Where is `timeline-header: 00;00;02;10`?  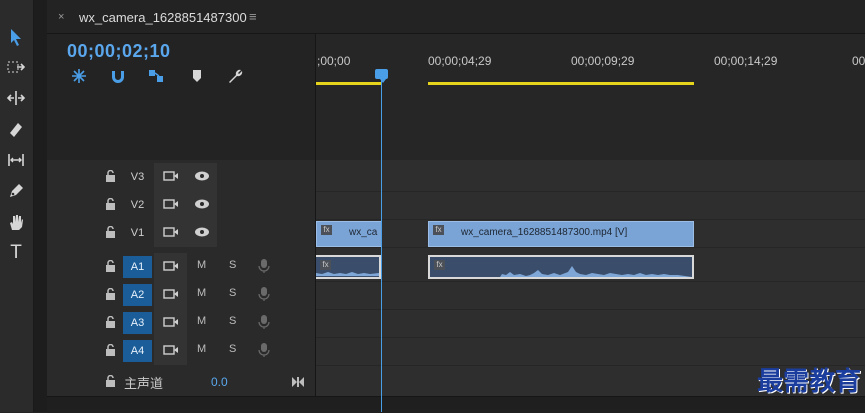
timeline-header: 00;00;02;10 is located at coordinates (181, 97).